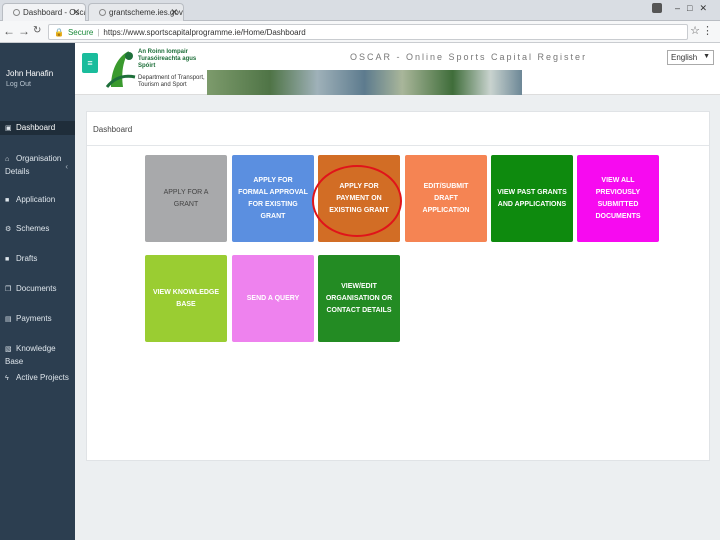 This screenshot has height=540, width=720. What do you see at coordinates (59, 32) in the screenshot?
I see `lock-icon: 🔒` at bounding box center [59, 32].